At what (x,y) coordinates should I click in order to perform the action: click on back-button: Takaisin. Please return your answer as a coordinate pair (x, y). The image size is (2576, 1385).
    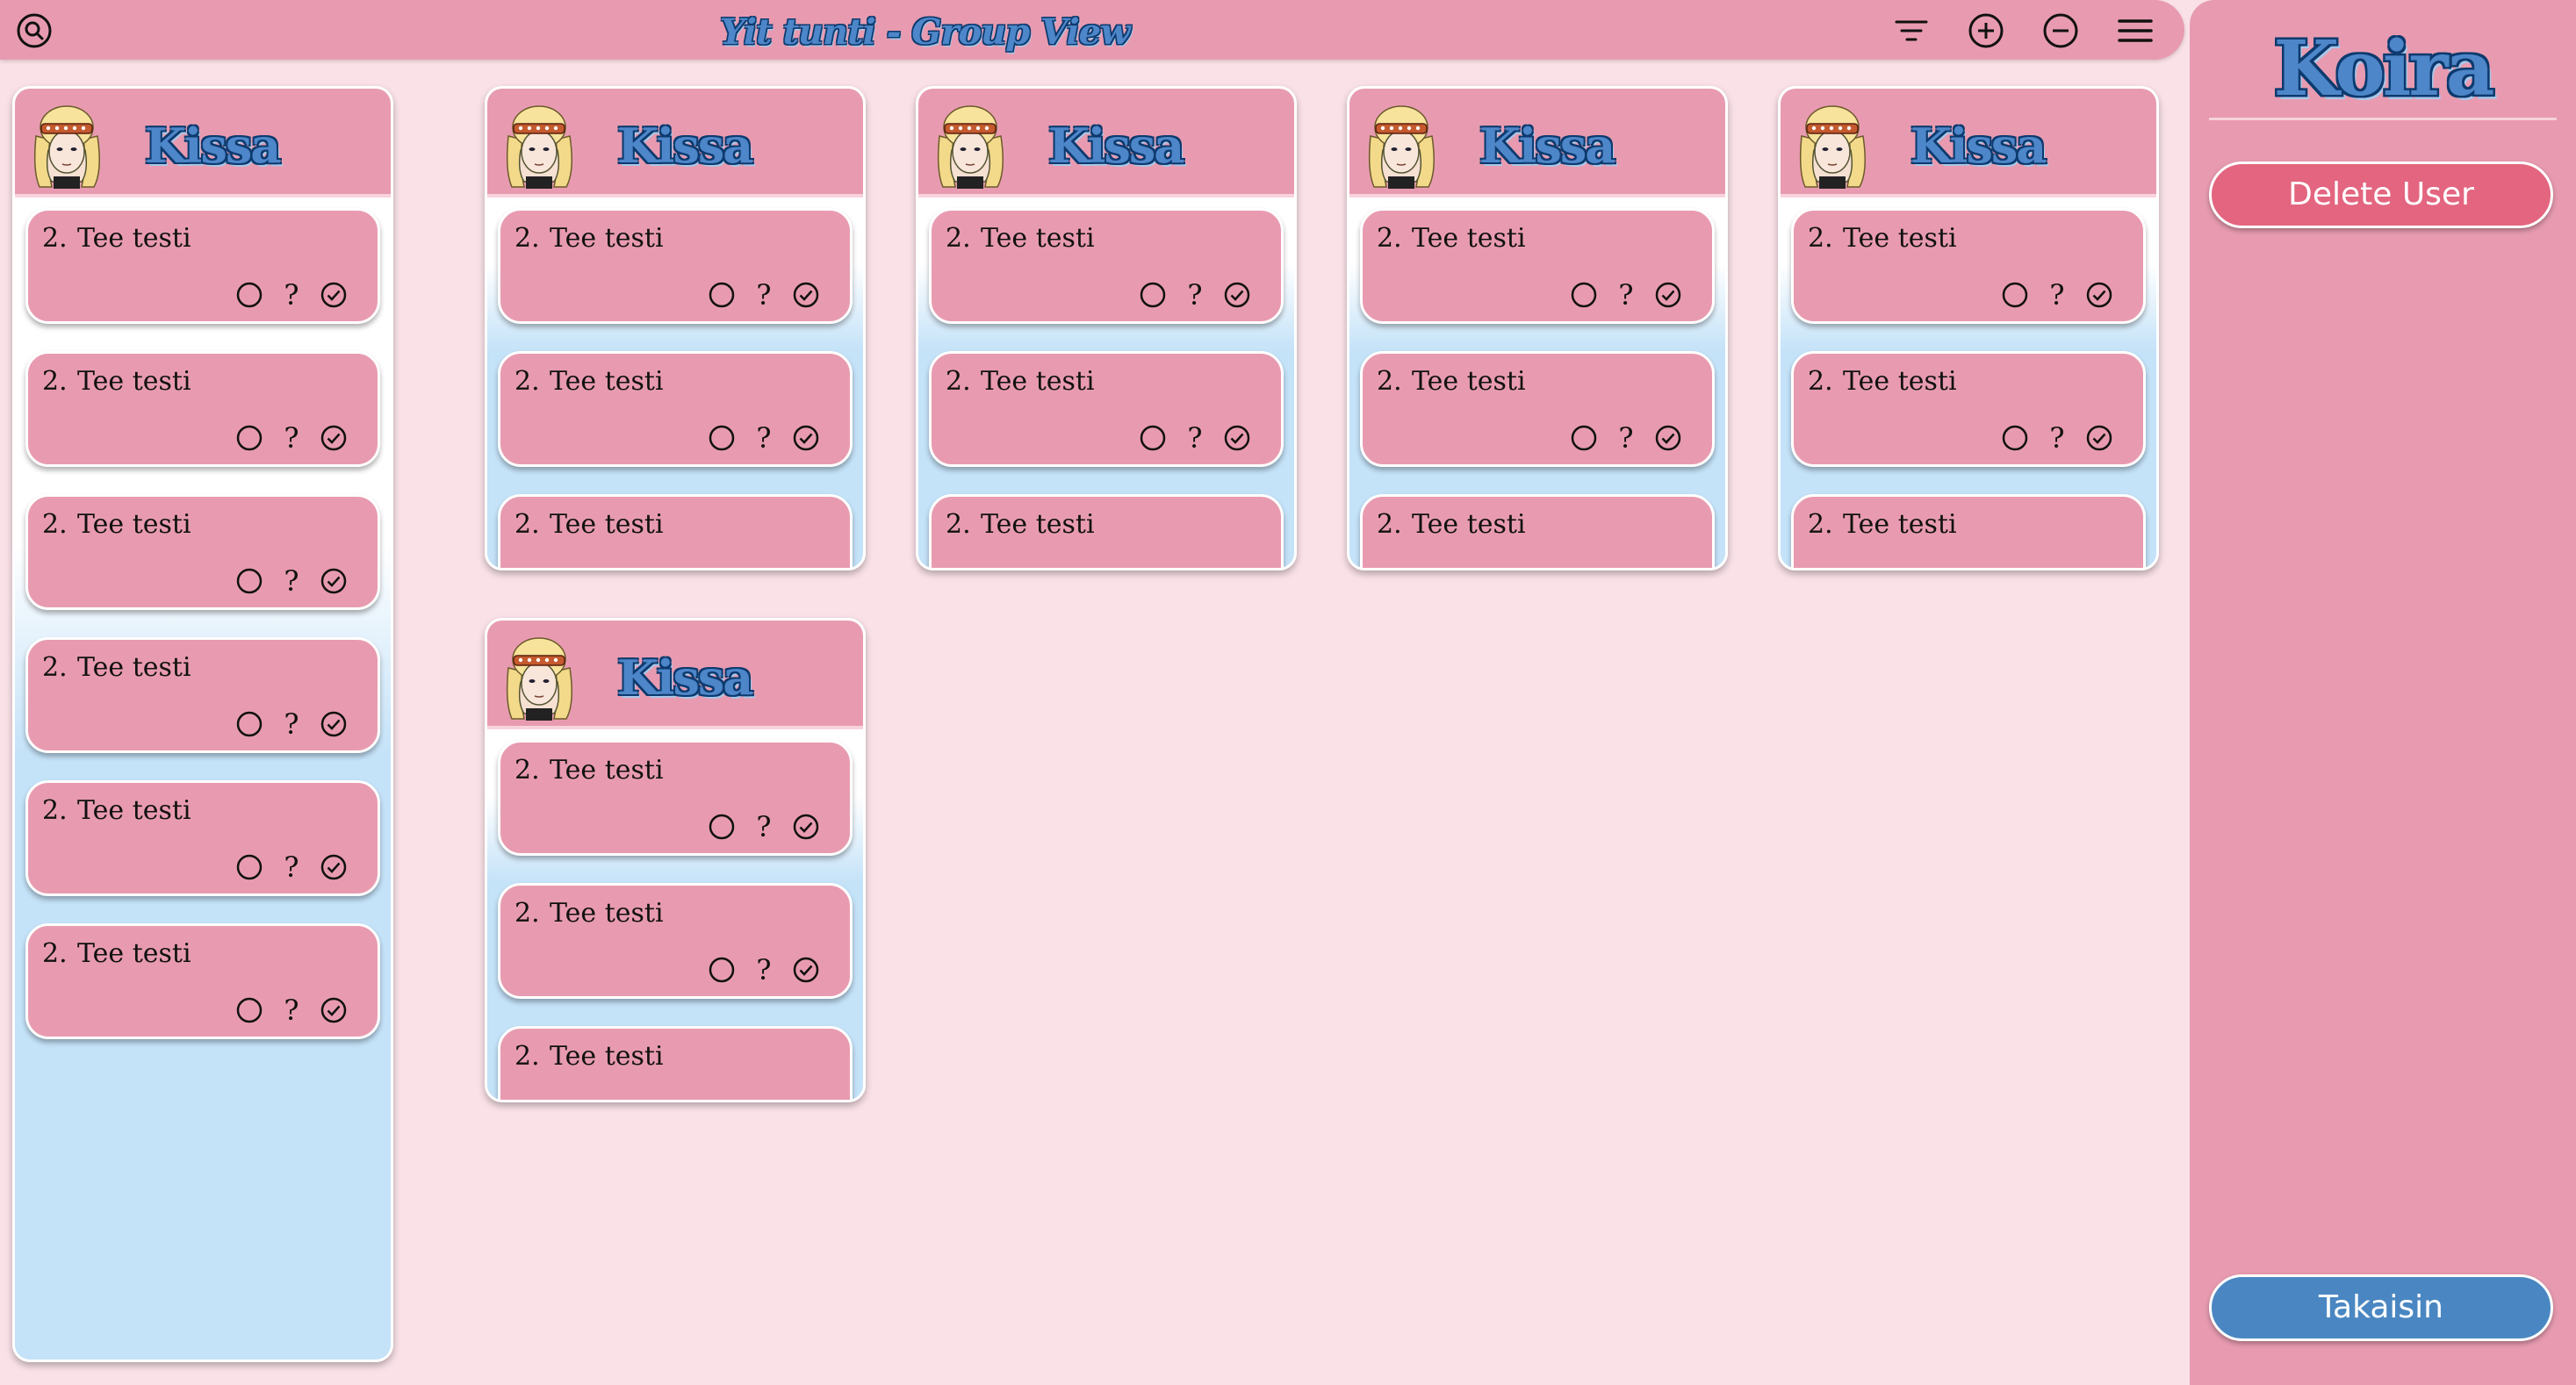
    Looking at the image, I should click on (2381, 1307).